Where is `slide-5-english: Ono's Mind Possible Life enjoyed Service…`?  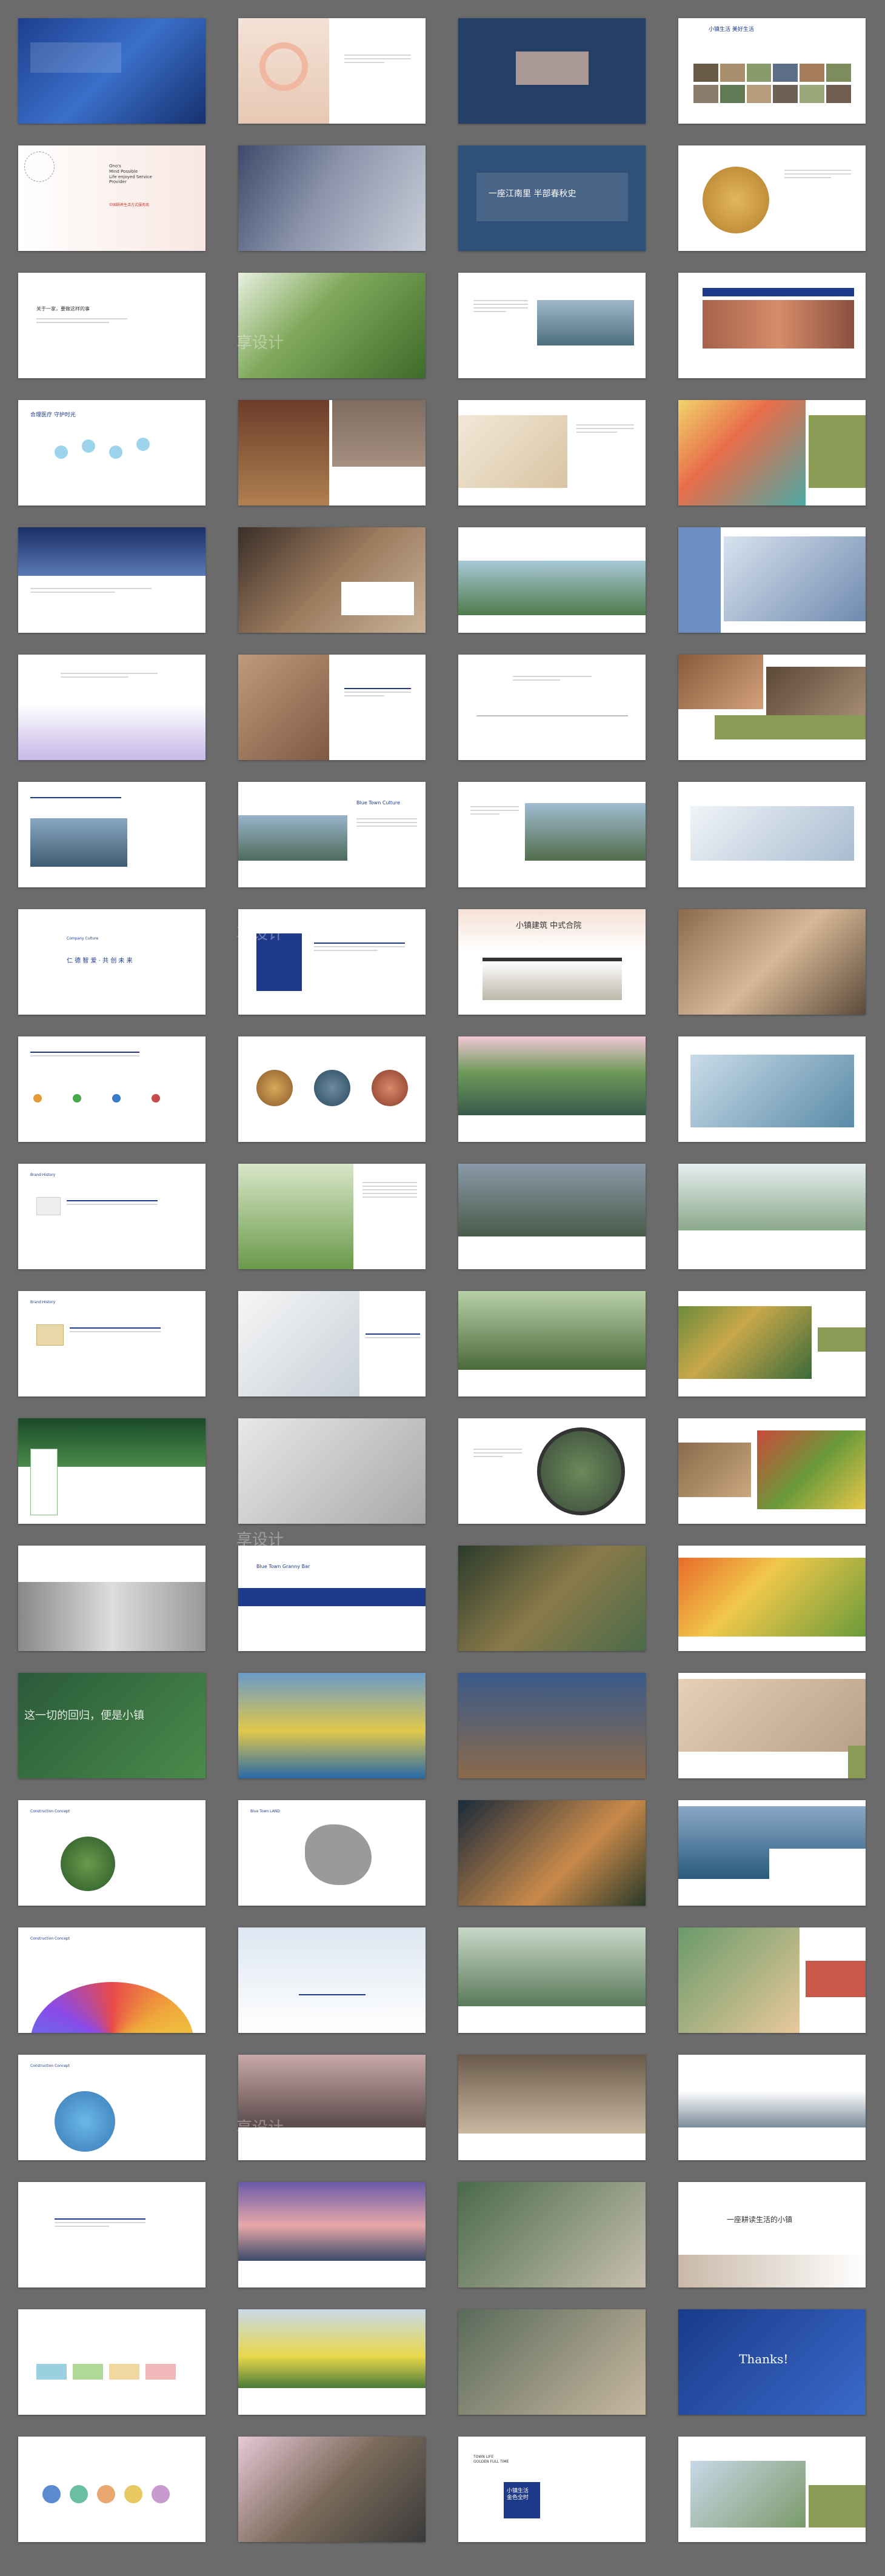 slide-5-english: Ono's Mind Possible Life enjoyed Service… is located at coordinates (130, 174).